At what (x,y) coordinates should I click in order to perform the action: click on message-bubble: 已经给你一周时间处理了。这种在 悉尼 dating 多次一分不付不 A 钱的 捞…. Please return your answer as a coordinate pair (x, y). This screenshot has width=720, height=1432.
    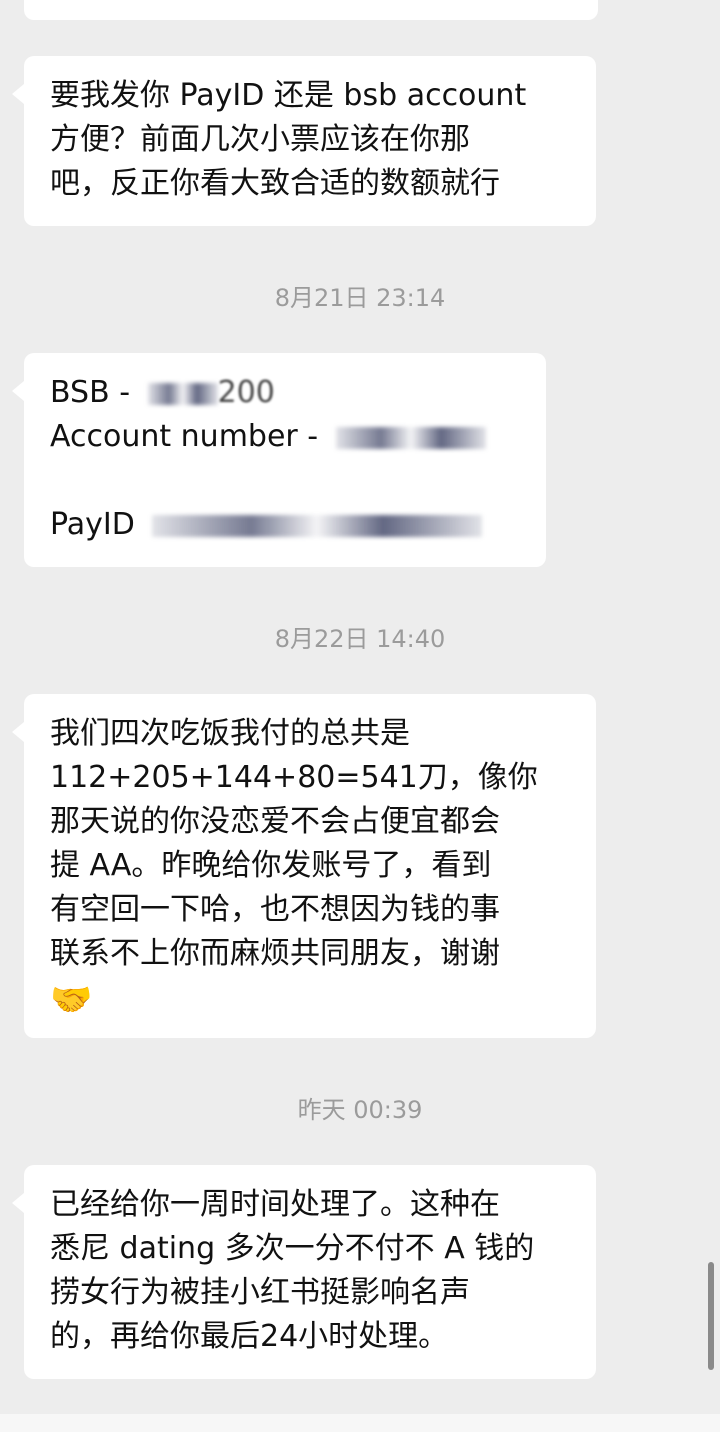
    Looking at the image, I should click on (304, 1272).